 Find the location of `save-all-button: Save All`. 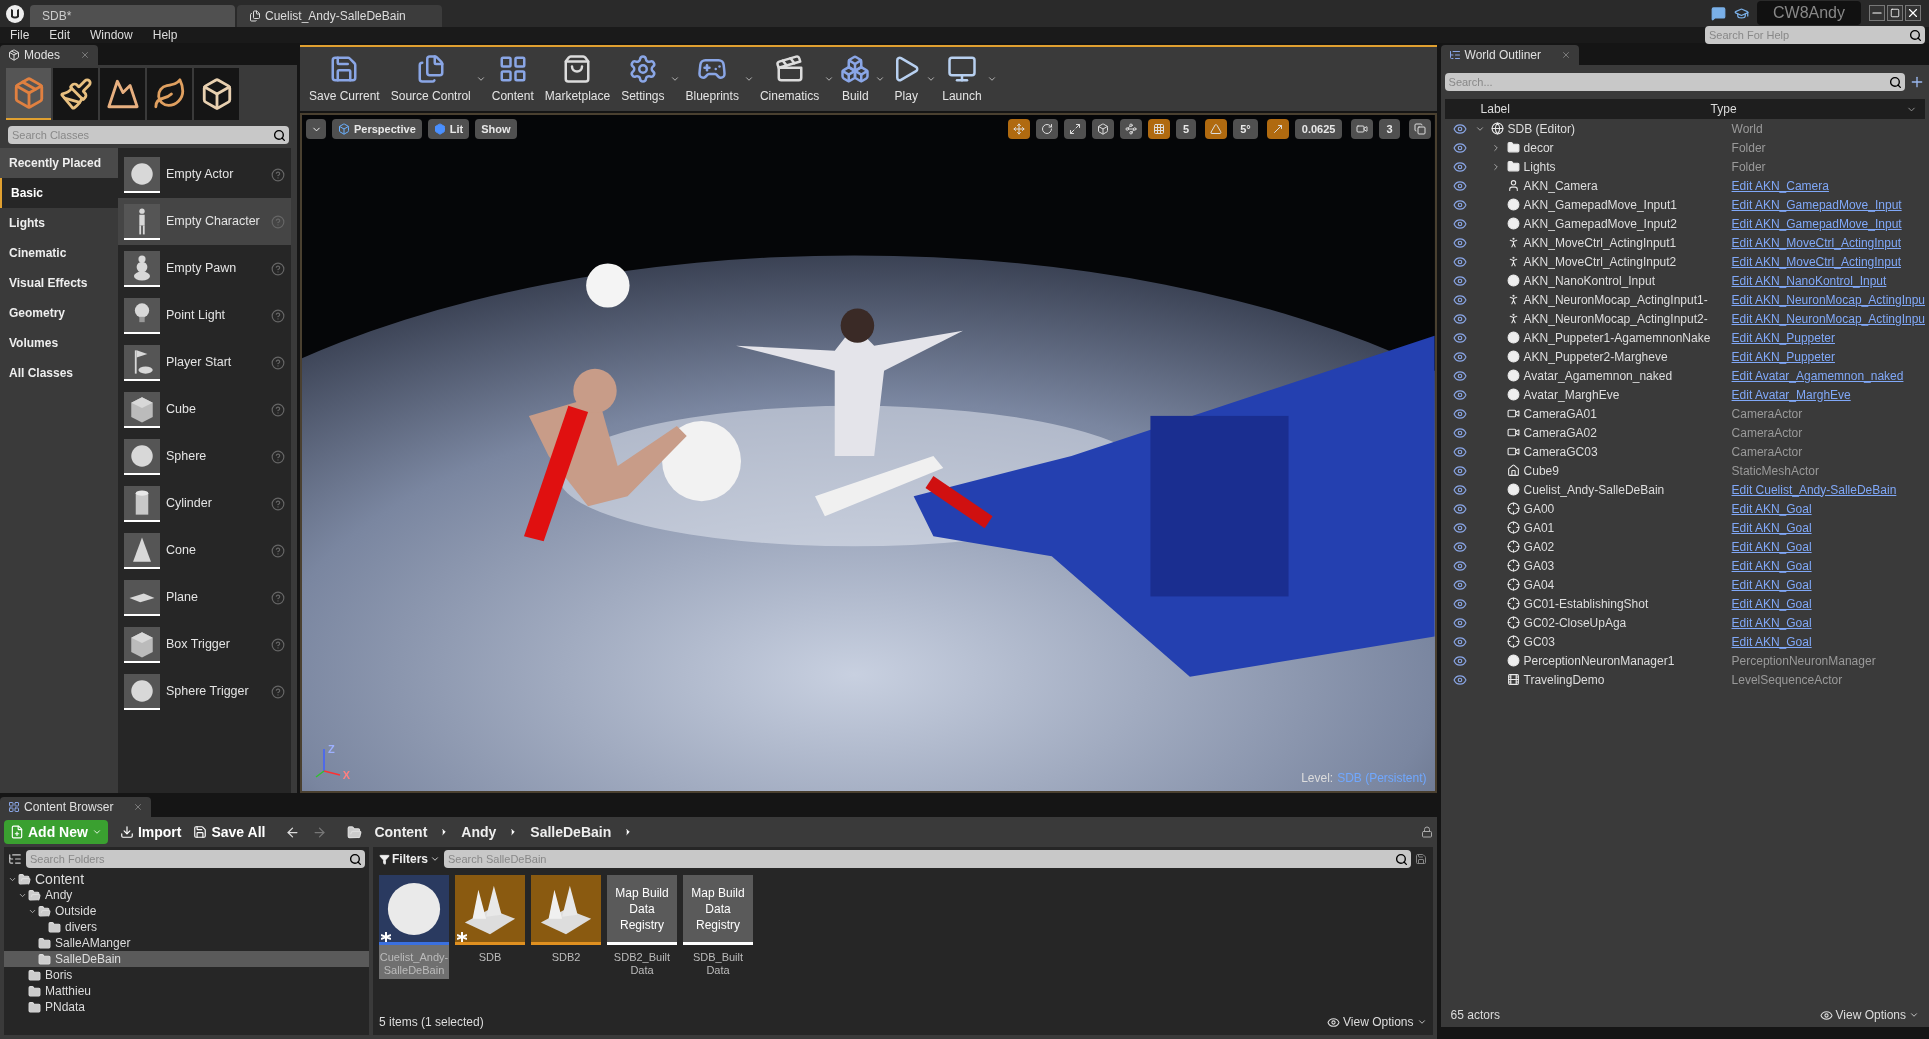

save-all-button: Save All is located at coordinates (229, 832).